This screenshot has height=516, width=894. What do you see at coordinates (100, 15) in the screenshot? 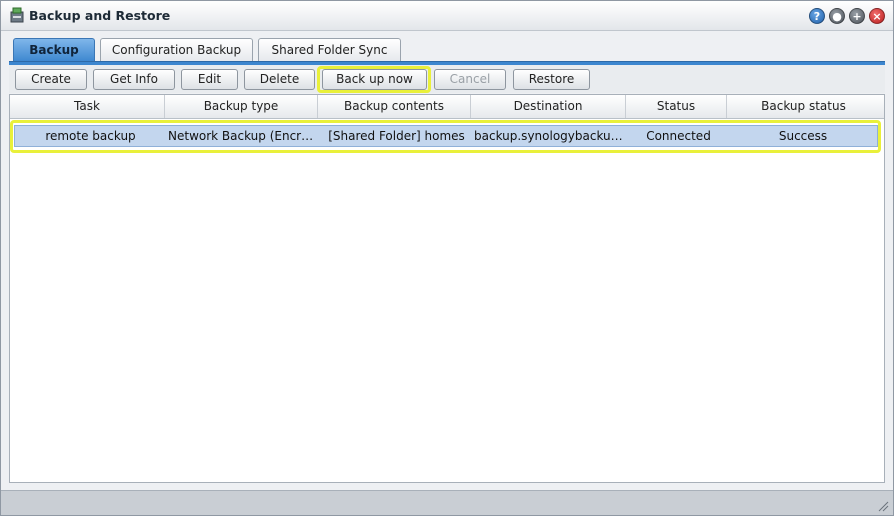
I see `window-title: Backup and Restore` at bounding box center [100, 15].